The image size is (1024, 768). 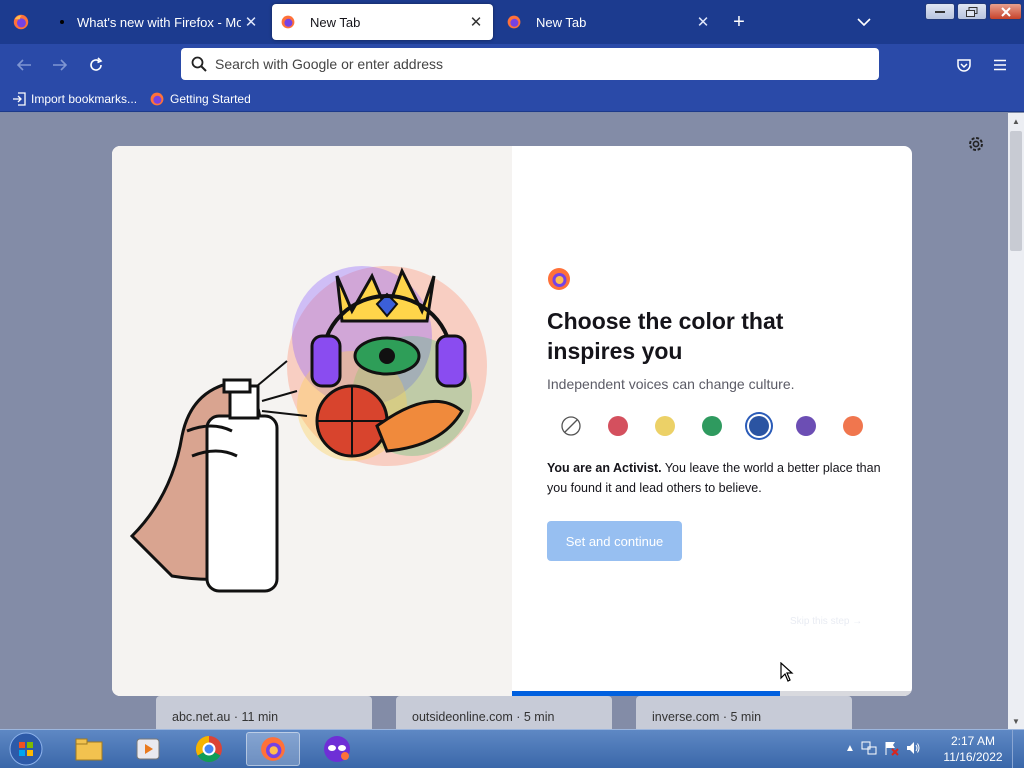 I want to click on spray-can-illustration, so click(x=308, y=429).